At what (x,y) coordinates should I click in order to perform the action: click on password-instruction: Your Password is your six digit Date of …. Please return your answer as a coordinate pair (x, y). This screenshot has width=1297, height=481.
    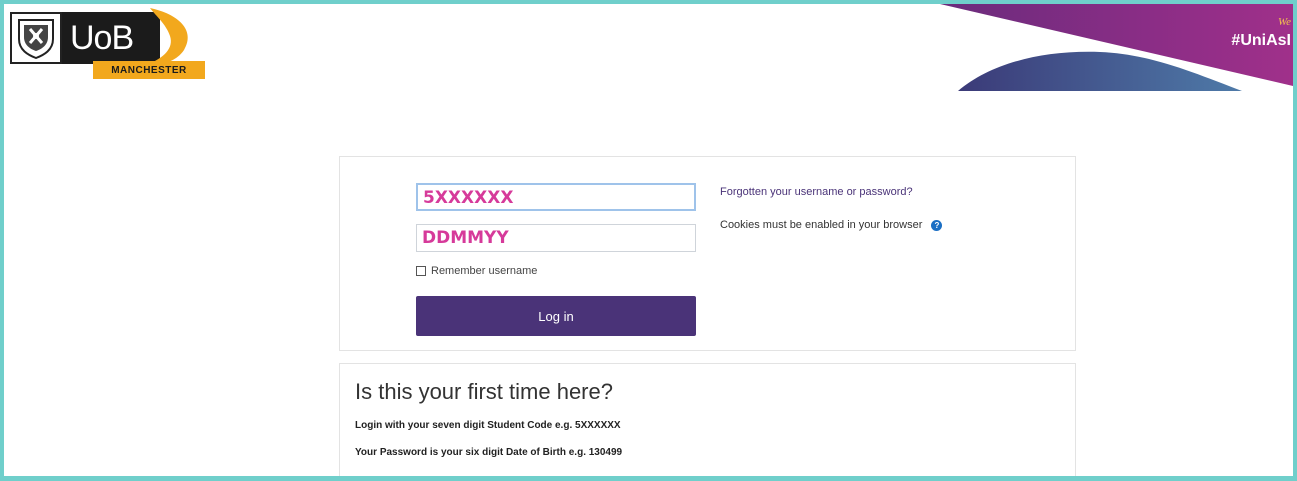
    Looking at the image, I should click on (489, 452).